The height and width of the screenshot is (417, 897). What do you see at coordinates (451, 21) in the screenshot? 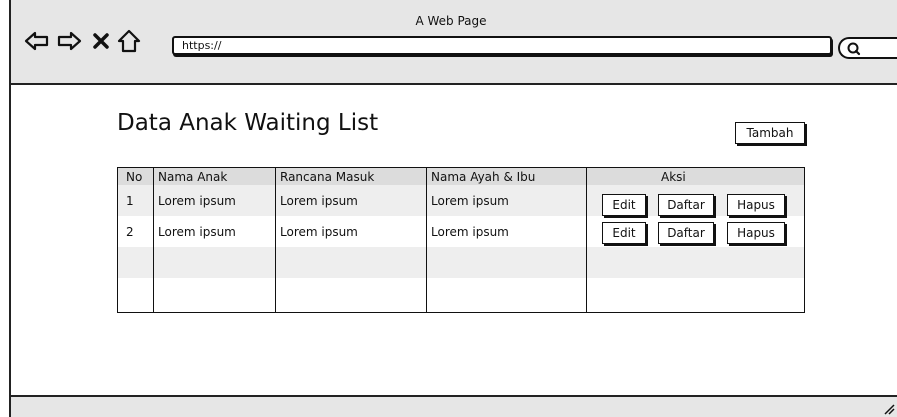
I see `window-title: A Web Page` at bounding box center [451, 21].